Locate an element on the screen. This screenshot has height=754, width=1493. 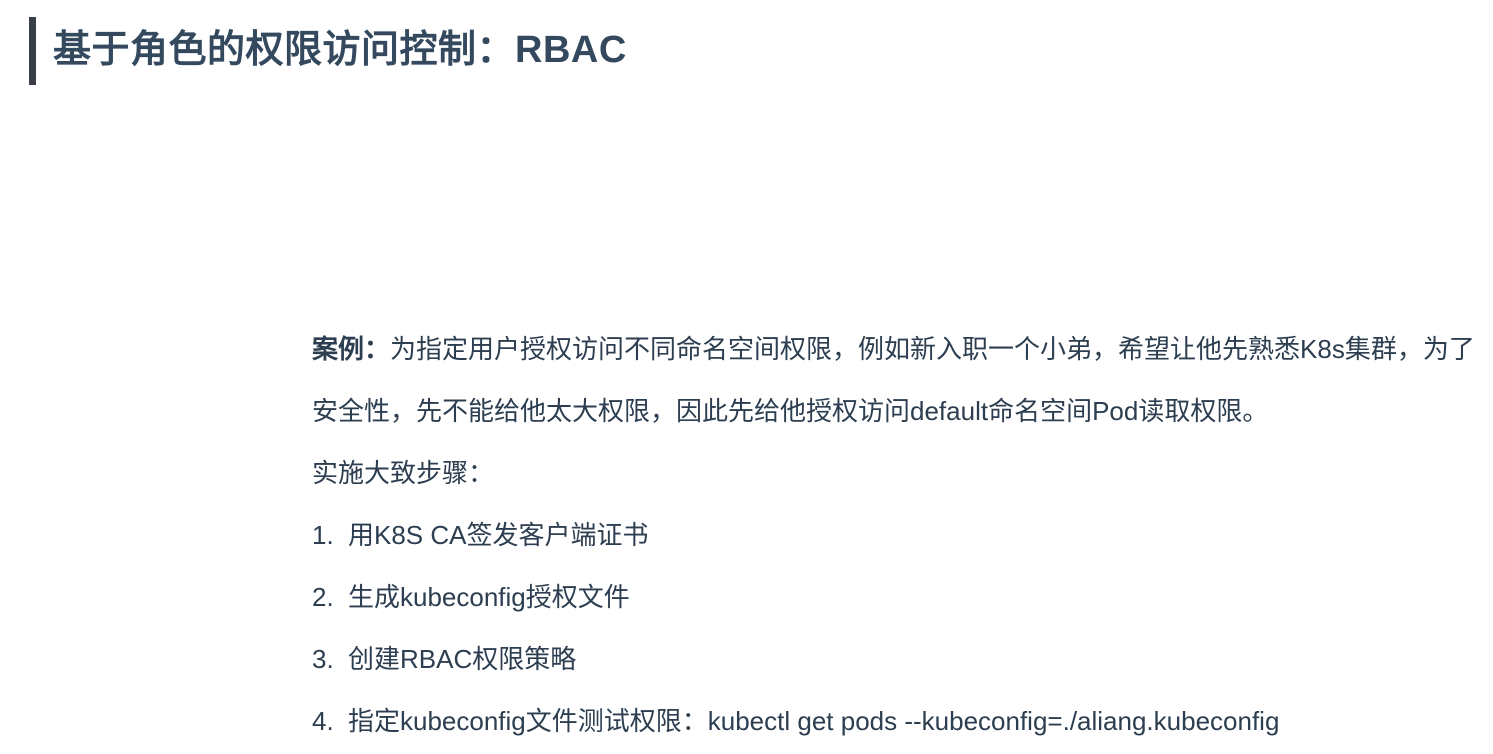
step-number: 2. is located at coordinates (323, 597).